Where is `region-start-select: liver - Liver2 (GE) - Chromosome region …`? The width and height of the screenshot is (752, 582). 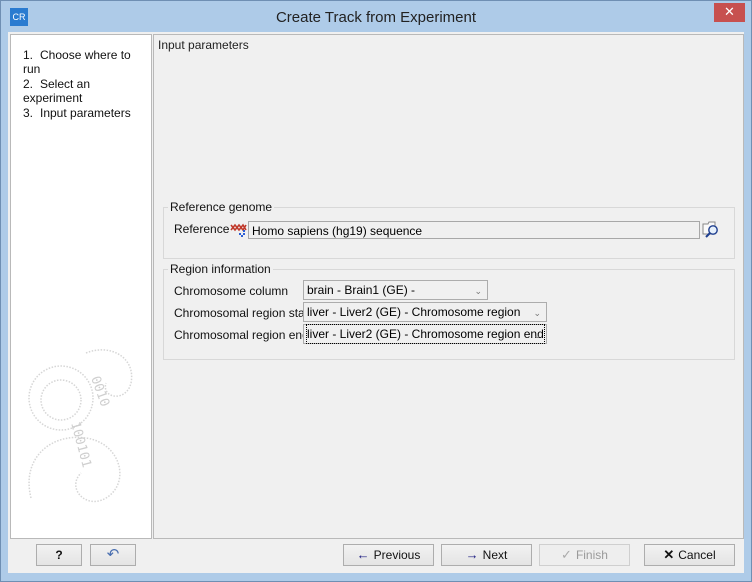 region-start-select: liver - Liver2 (GE) - Chromosome region … is located at coordinates (425, 319).